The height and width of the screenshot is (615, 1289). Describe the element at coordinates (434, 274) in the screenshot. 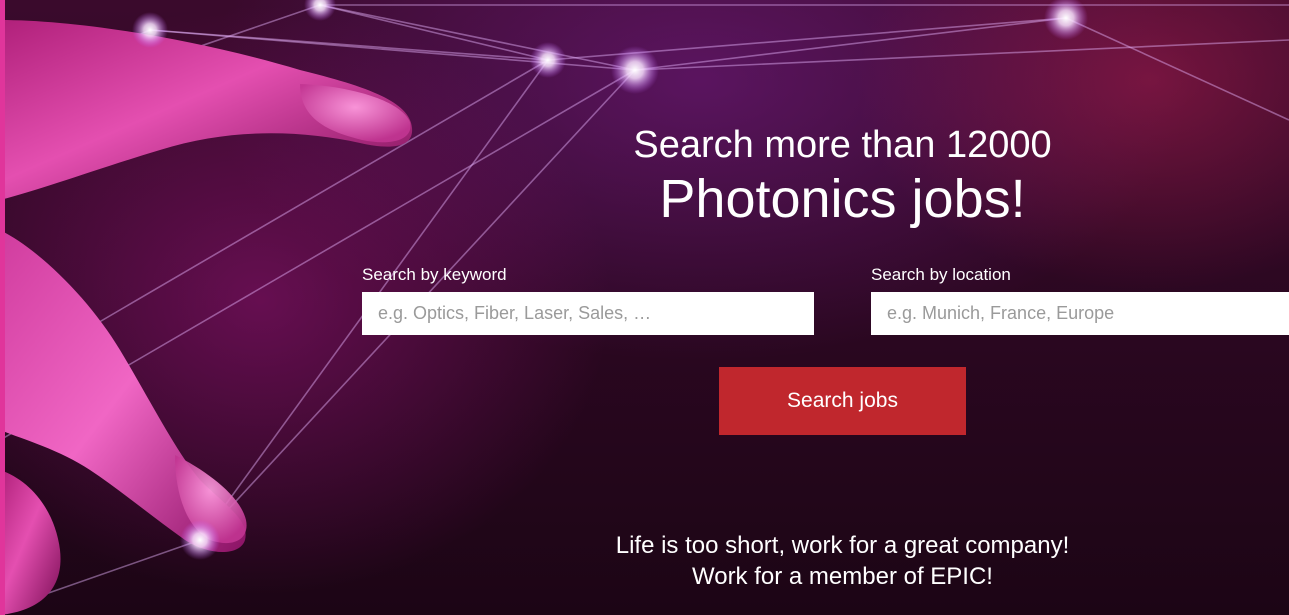

I see `keyword-label: Search by keyword` at that location.